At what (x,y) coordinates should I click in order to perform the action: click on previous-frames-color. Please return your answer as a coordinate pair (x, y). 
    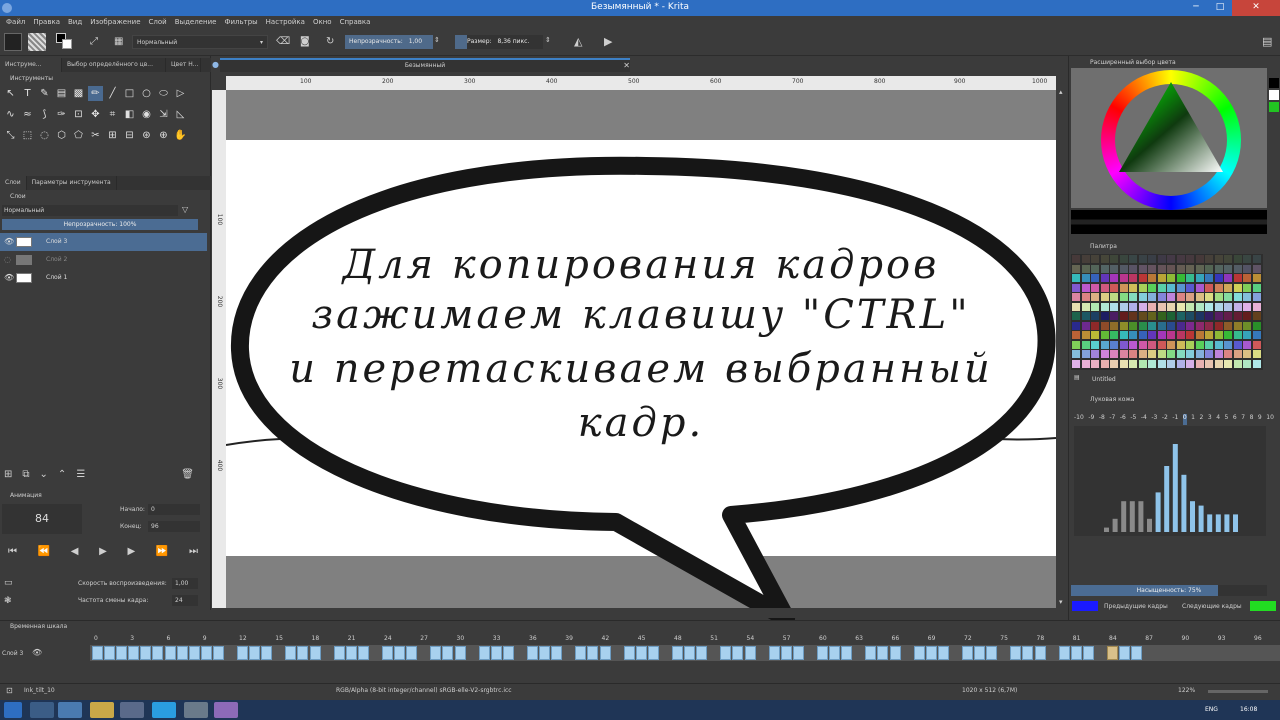
    Looking at the image, I should click on (1085, 606).